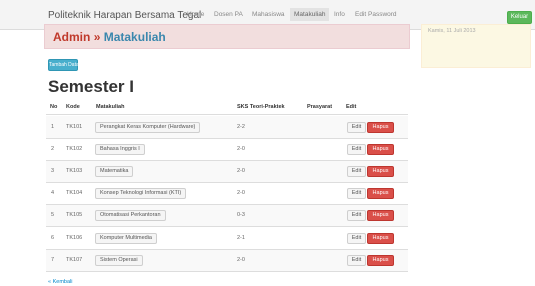  What do you see at coordinates (60, 282) in the screenshot?
I see `back-link: « Kembali` at bounding box center [60, 282].